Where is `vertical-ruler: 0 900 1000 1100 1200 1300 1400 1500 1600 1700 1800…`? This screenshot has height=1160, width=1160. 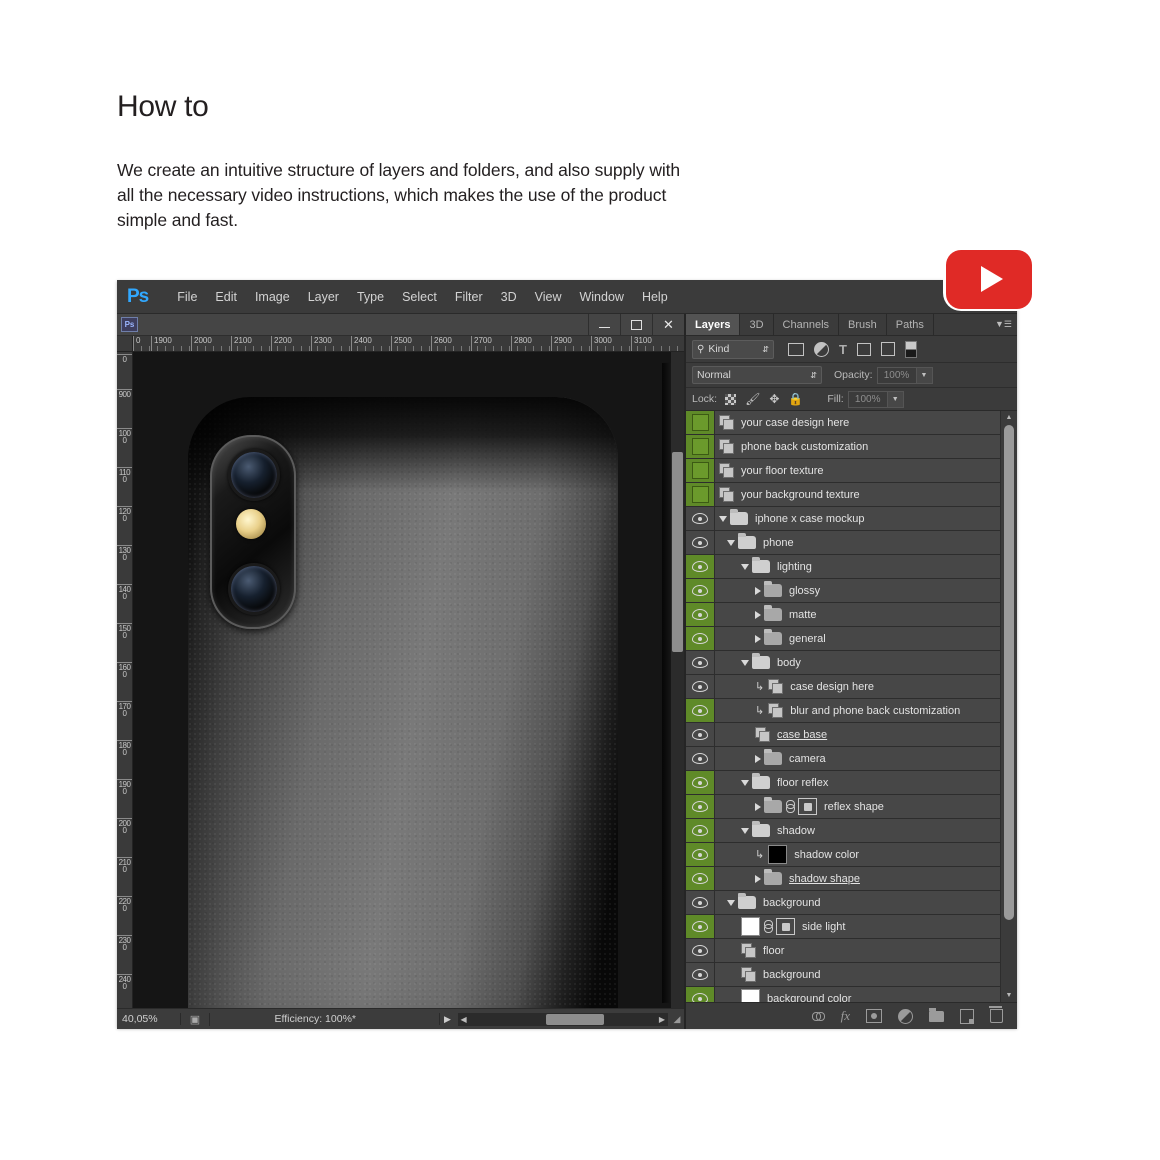 vertical-ruler: 0 900 1000 1100 1200 1300 1400 1500 1600 1700 1800… is located at coordinates (125, 680).